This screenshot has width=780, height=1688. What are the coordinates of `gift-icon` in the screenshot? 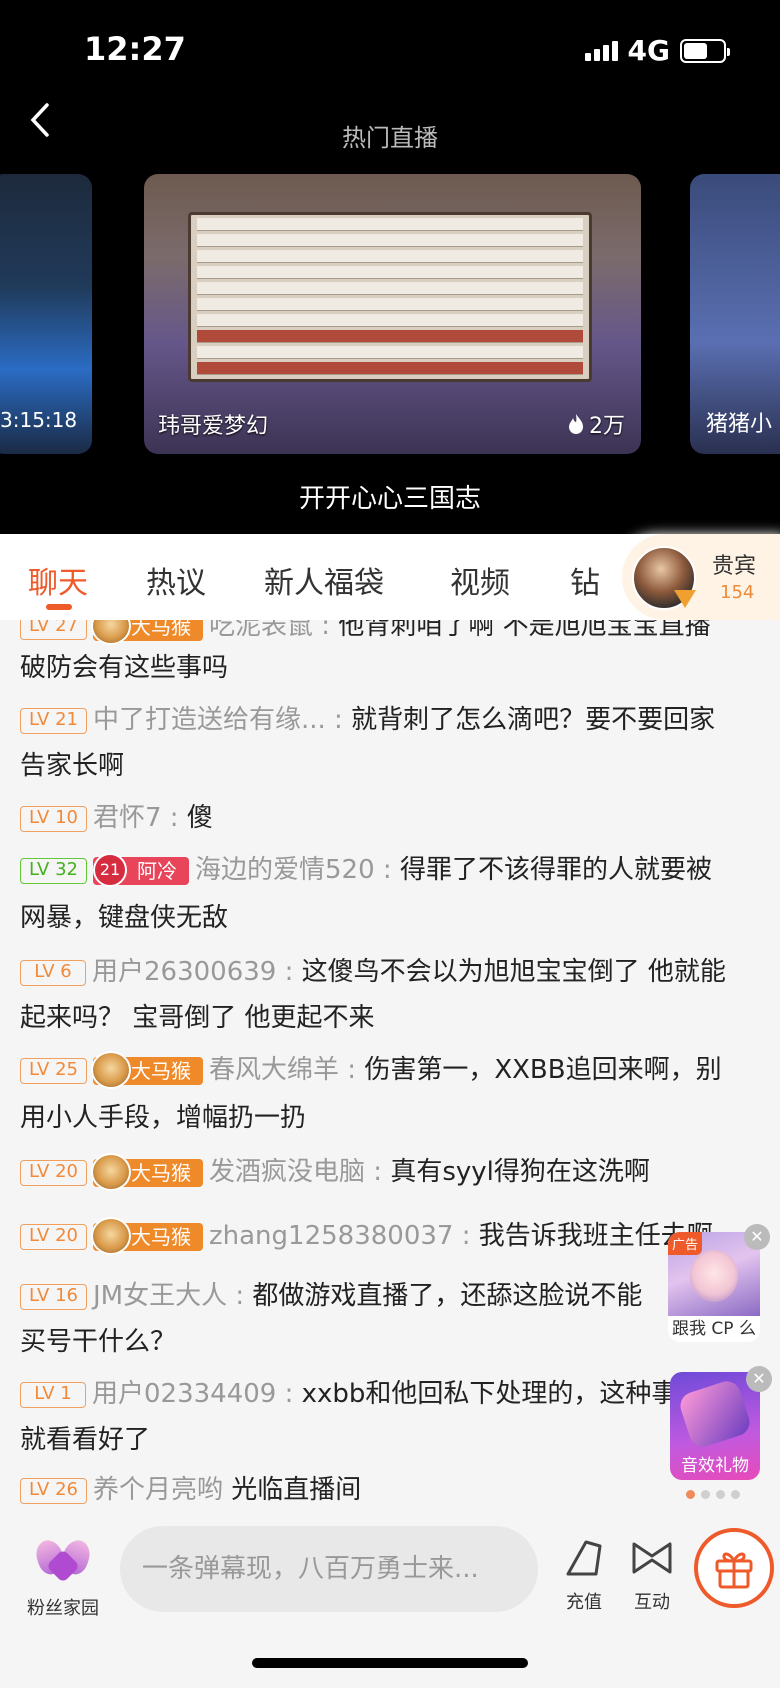 It's located at (734, 1570).